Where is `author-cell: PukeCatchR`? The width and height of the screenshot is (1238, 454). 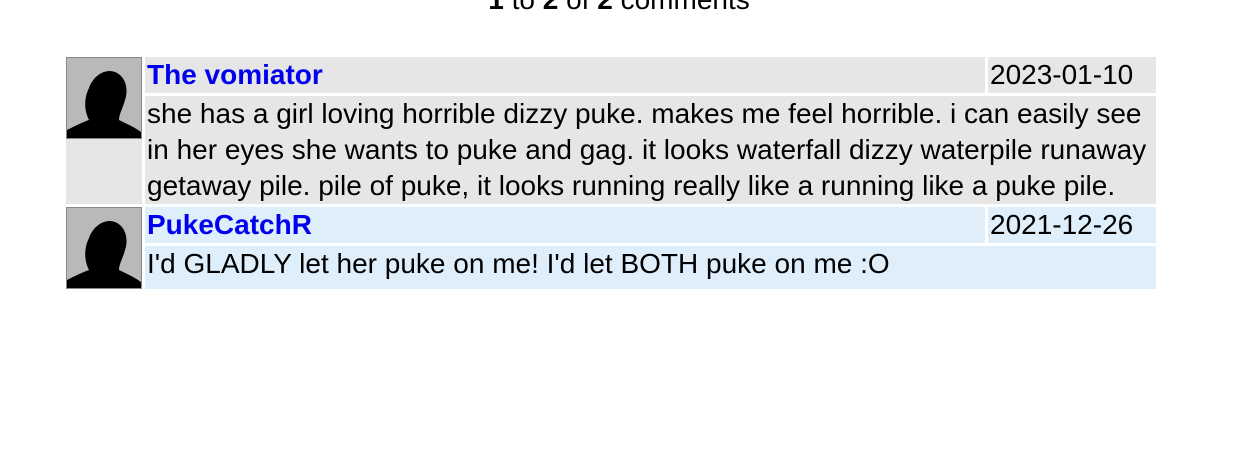
author-cell: PukeCatchR is located at coordinates (565, 225).